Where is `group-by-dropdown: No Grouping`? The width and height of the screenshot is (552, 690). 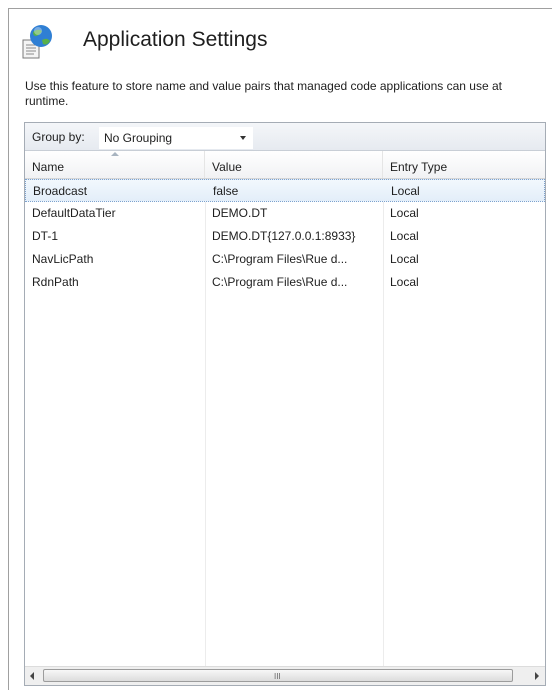
group-by-dropdown: No Grouping is located at coordinates (176, 138).